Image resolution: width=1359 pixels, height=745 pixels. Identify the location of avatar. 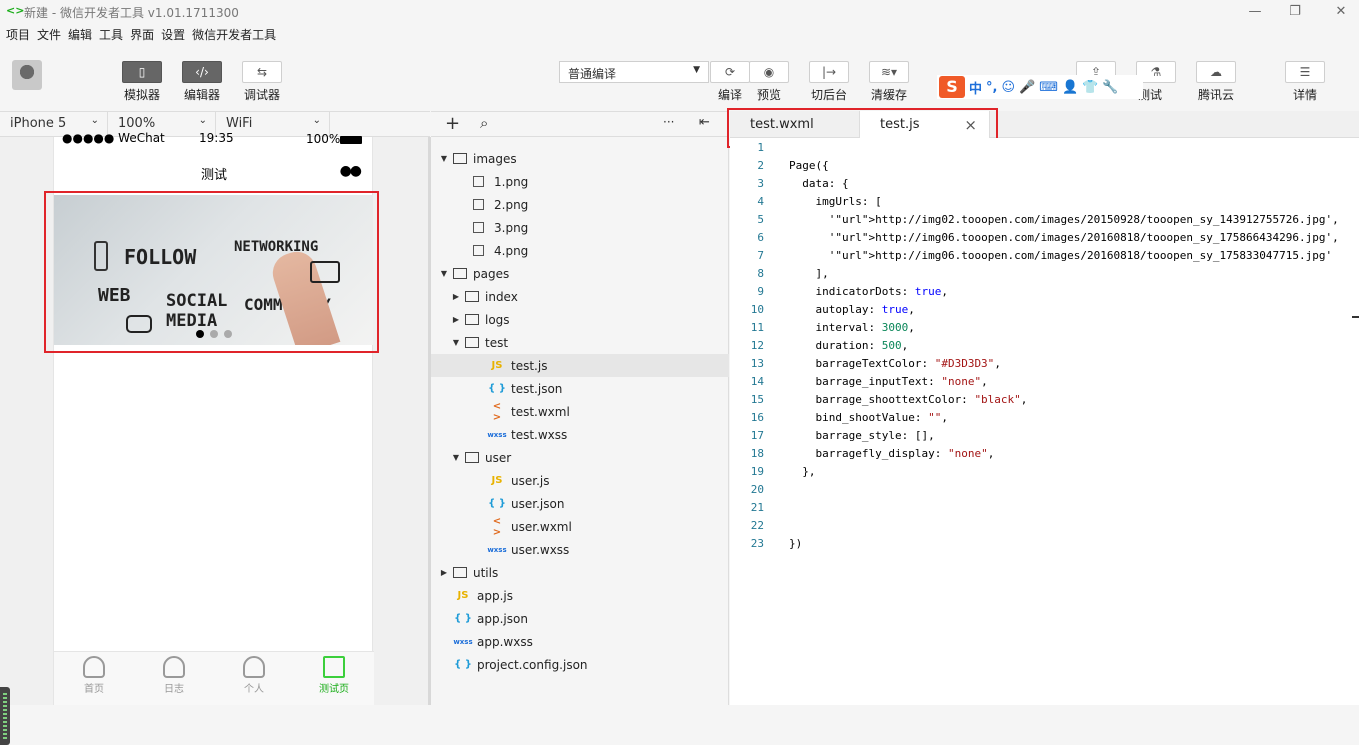
(27, 75).